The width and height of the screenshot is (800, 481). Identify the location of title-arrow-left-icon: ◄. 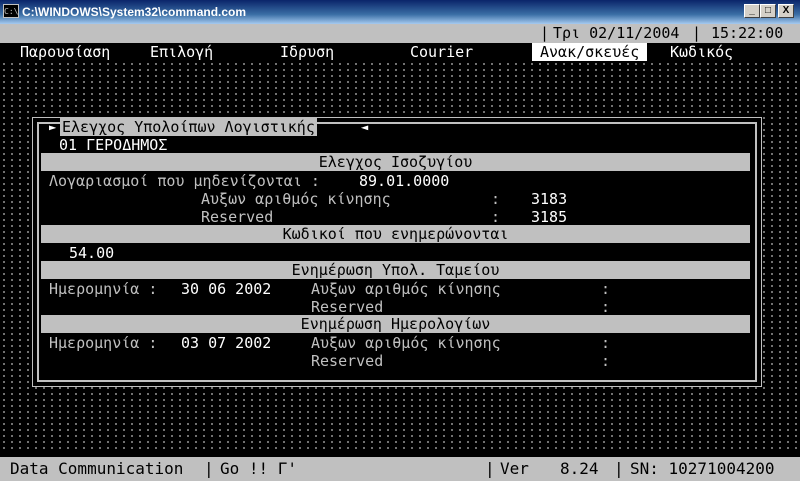
(365, 127).